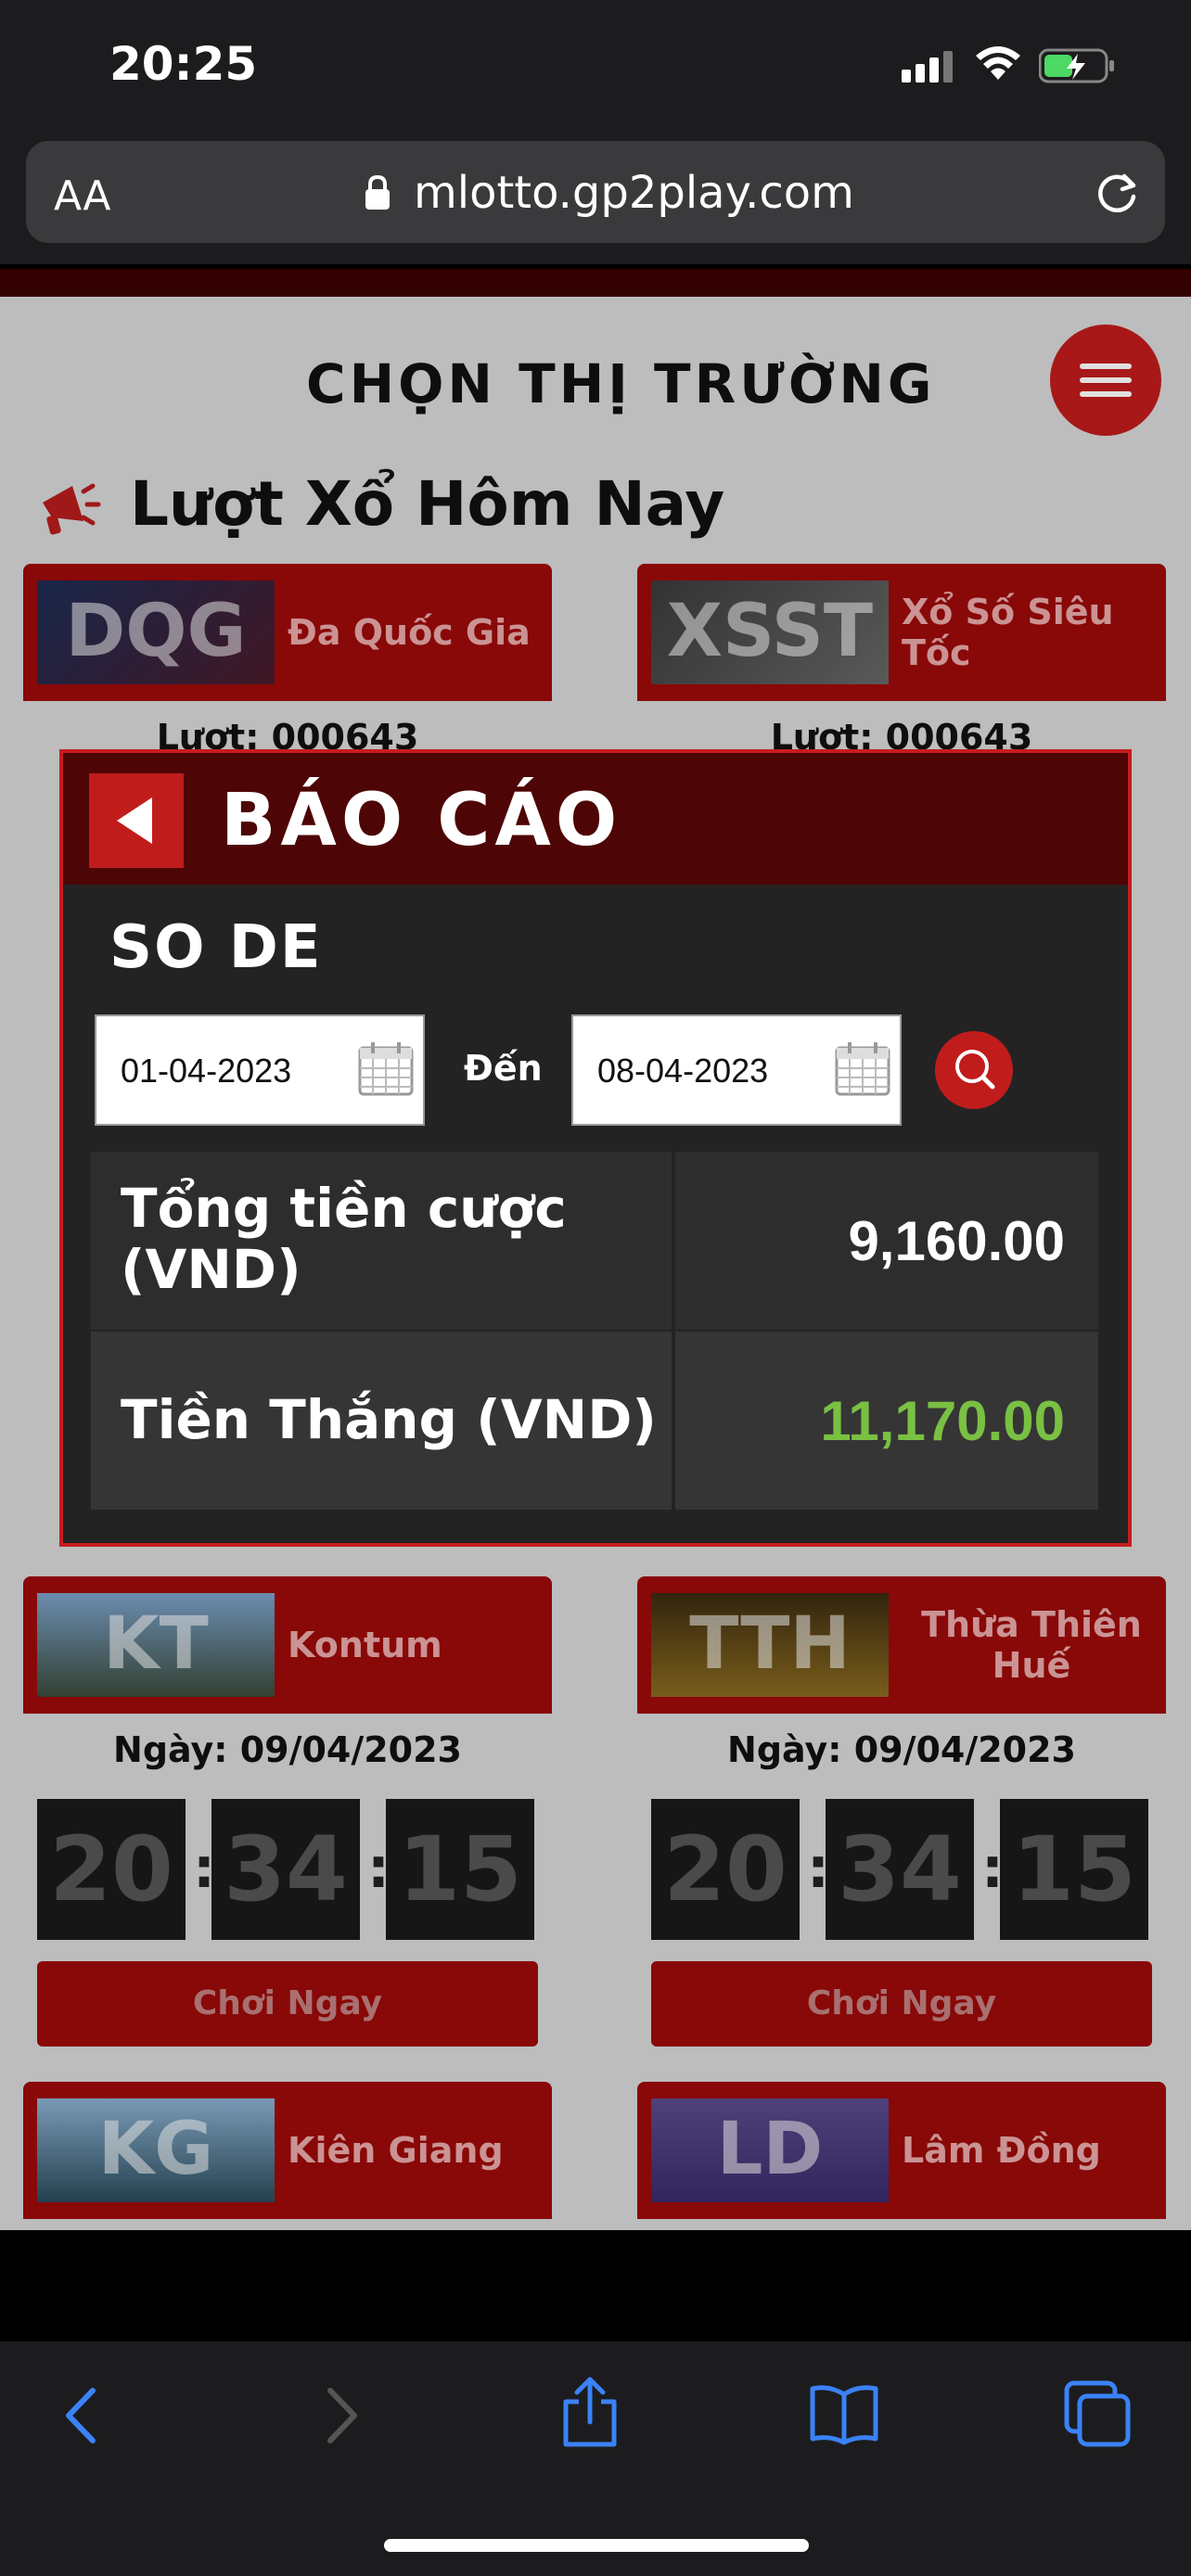 The height and width of the screenshot is (2576, 1191). Describe the element at coordinates (942, 1421) in the screenshot. I see `winnings-value: 11,170.00` at that location.